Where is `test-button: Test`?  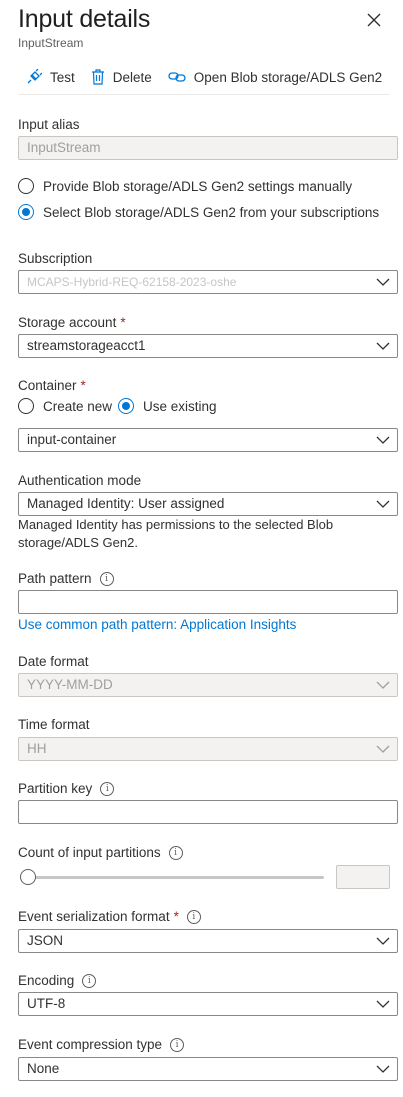 test-button: Test is located at coordinates (50, 77).